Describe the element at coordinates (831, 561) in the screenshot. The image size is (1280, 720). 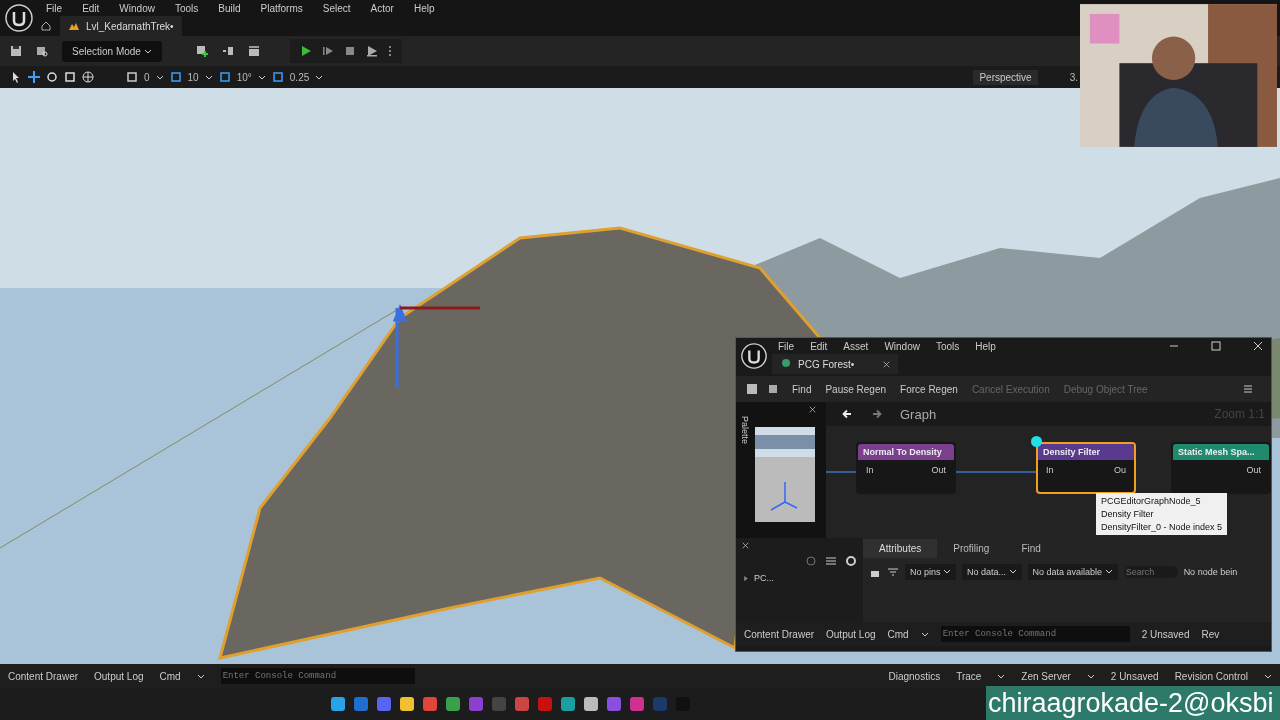
I see `list-icon` at that location.